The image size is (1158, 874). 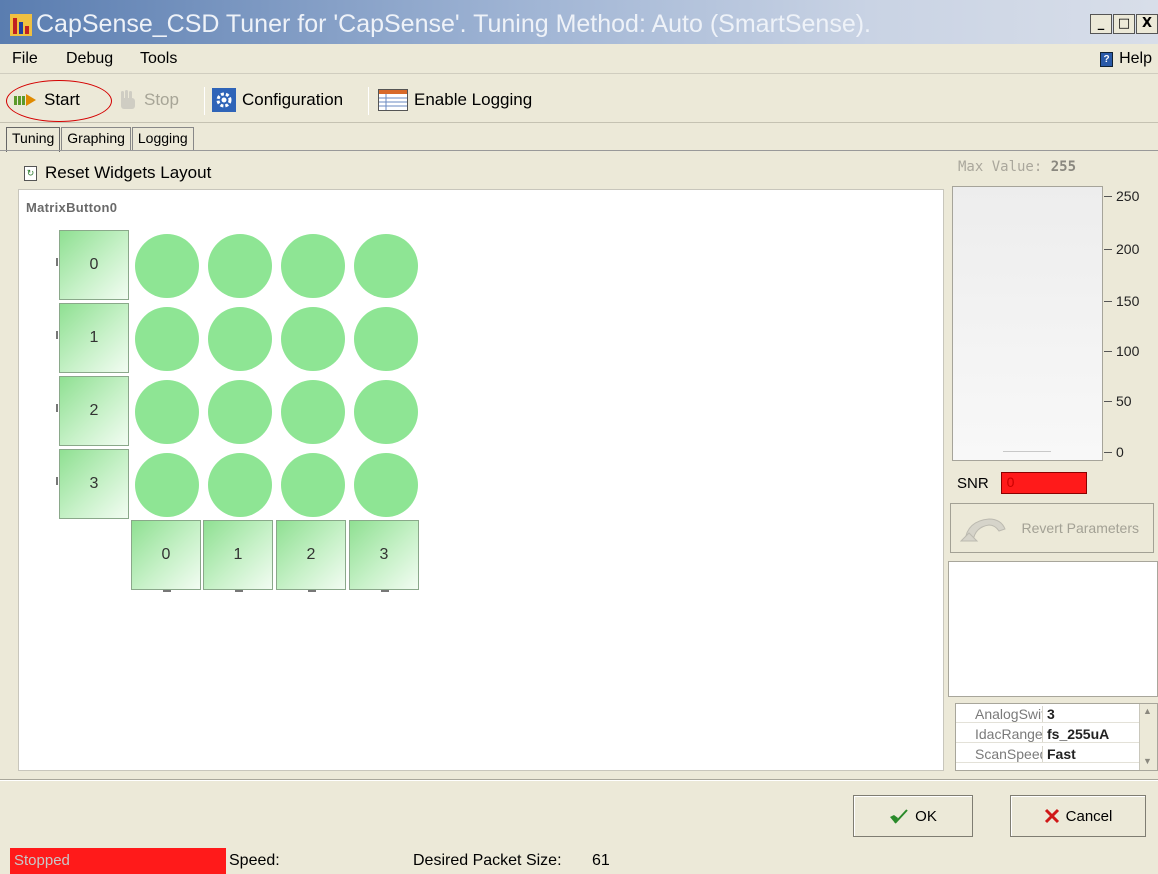 What do you see at coordinates (1135, 58) in the screenshot?
I see `help-label: Help` at bounding box center [1135, 58].